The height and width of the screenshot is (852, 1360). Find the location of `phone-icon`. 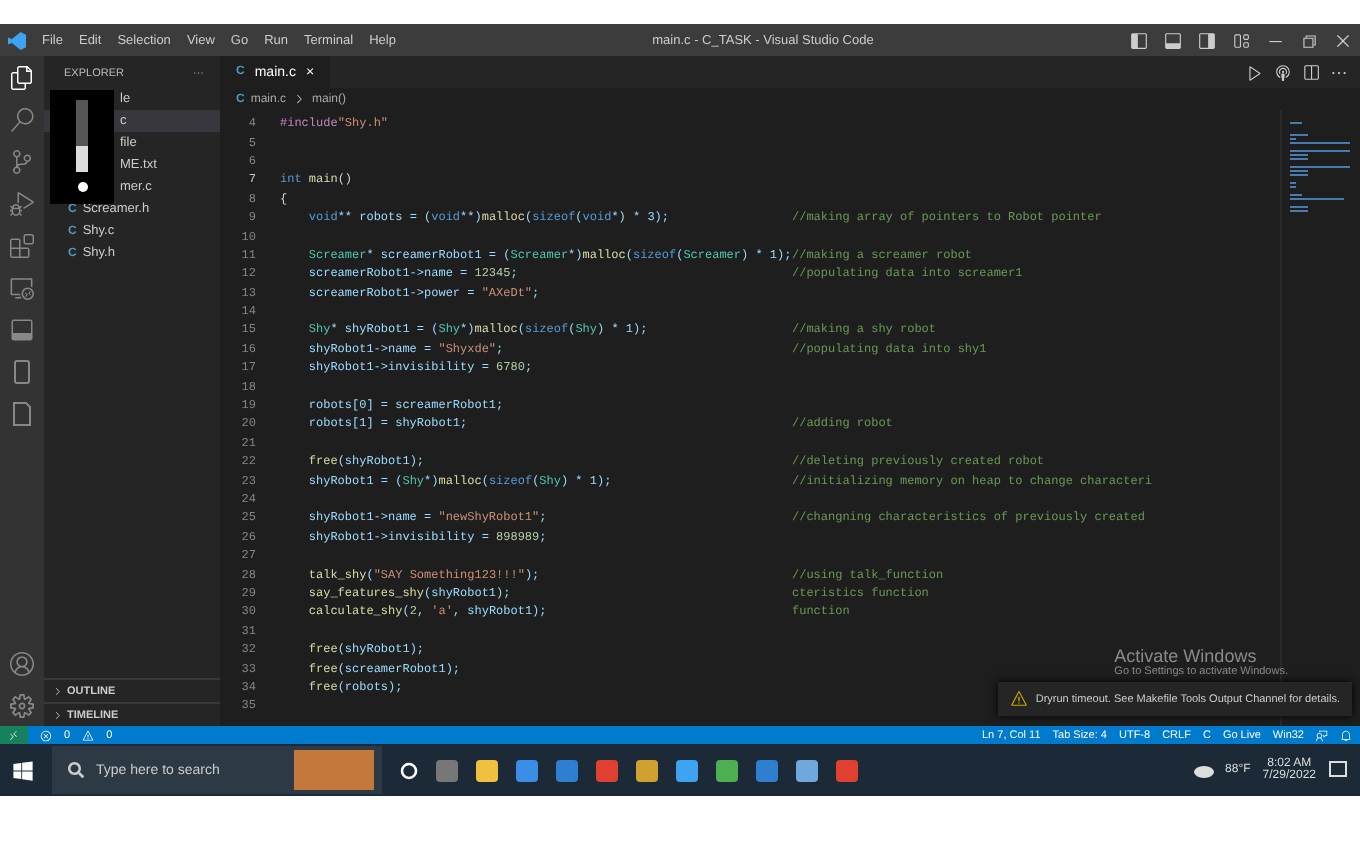

phone-icon is located at coordinates (22, 372).